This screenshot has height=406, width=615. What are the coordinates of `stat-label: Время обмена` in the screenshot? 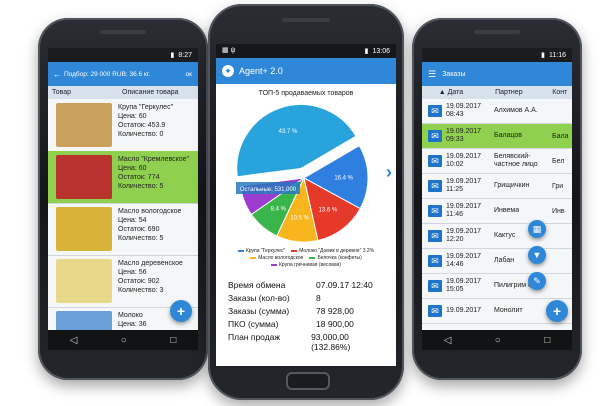 It's located at (257, 285).